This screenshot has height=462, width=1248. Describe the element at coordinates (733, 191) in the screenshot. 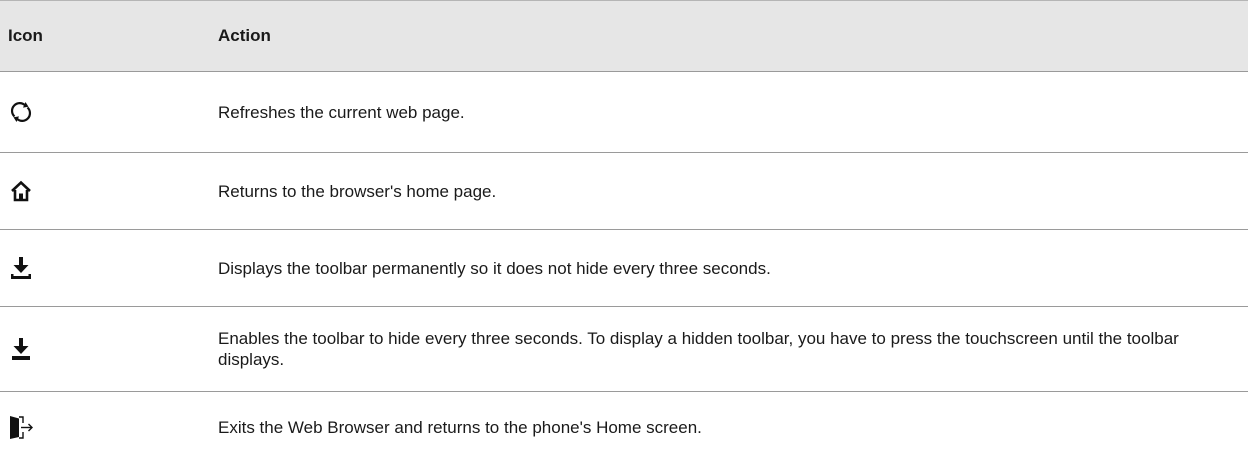

I see `action-description: Returns to the browser's home page.` at that location.